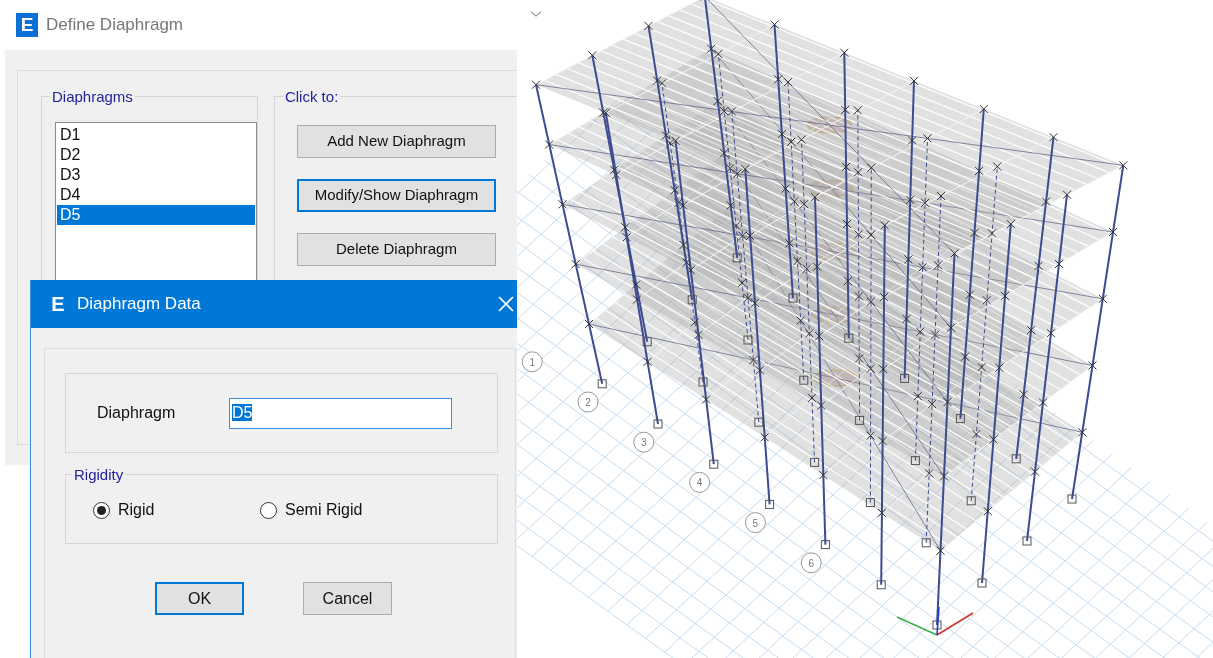 This screenshot has height=658, width=1213. Describe the element at coordinates (324, 510) in the screenshot. I see `radio-label: Semi Rigid` at that location.